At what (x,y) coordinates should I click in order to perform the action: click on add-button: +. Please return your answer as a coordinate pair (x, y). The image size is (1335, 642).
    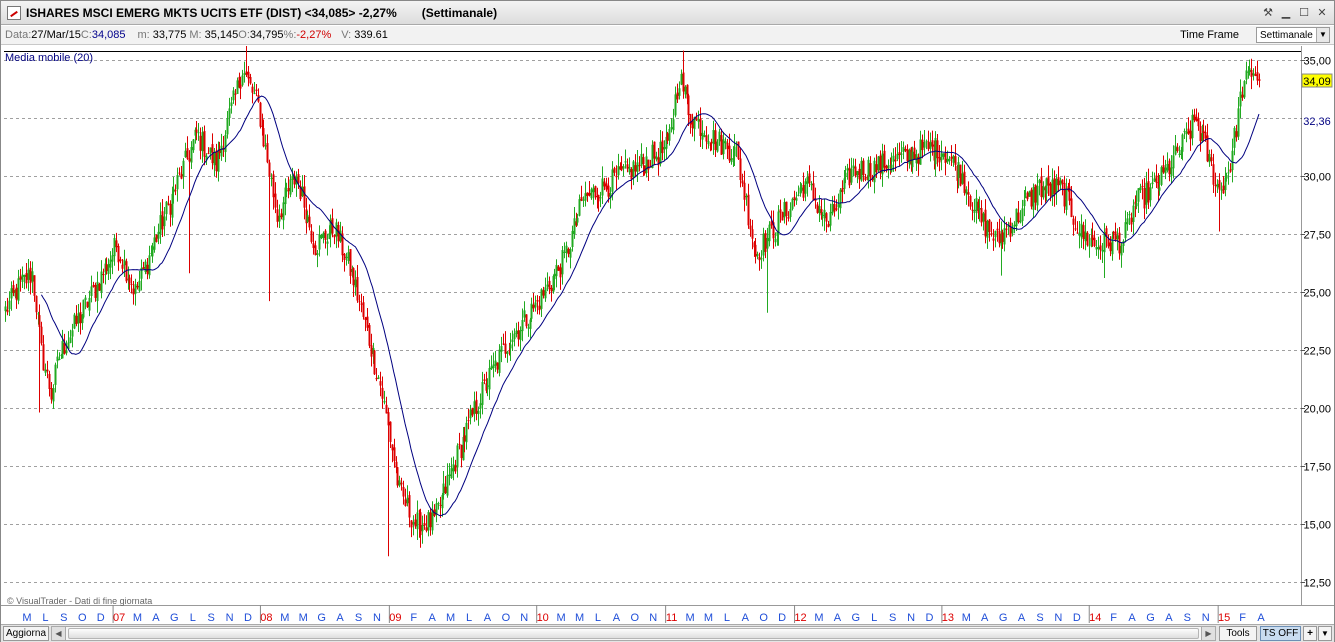
    Looking at the image, I should click on (1310, 633).